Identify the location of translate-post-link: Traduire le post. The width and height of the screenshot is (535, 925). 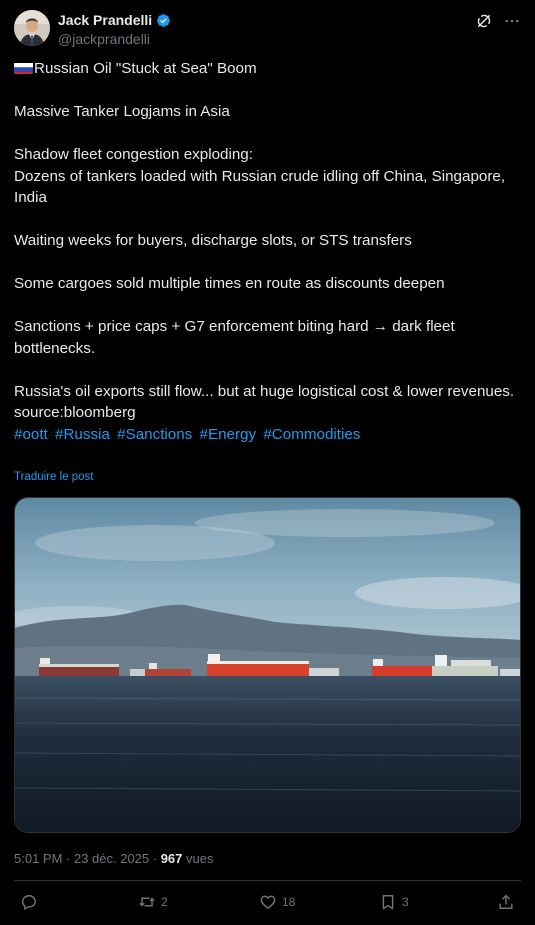
(53, 477).